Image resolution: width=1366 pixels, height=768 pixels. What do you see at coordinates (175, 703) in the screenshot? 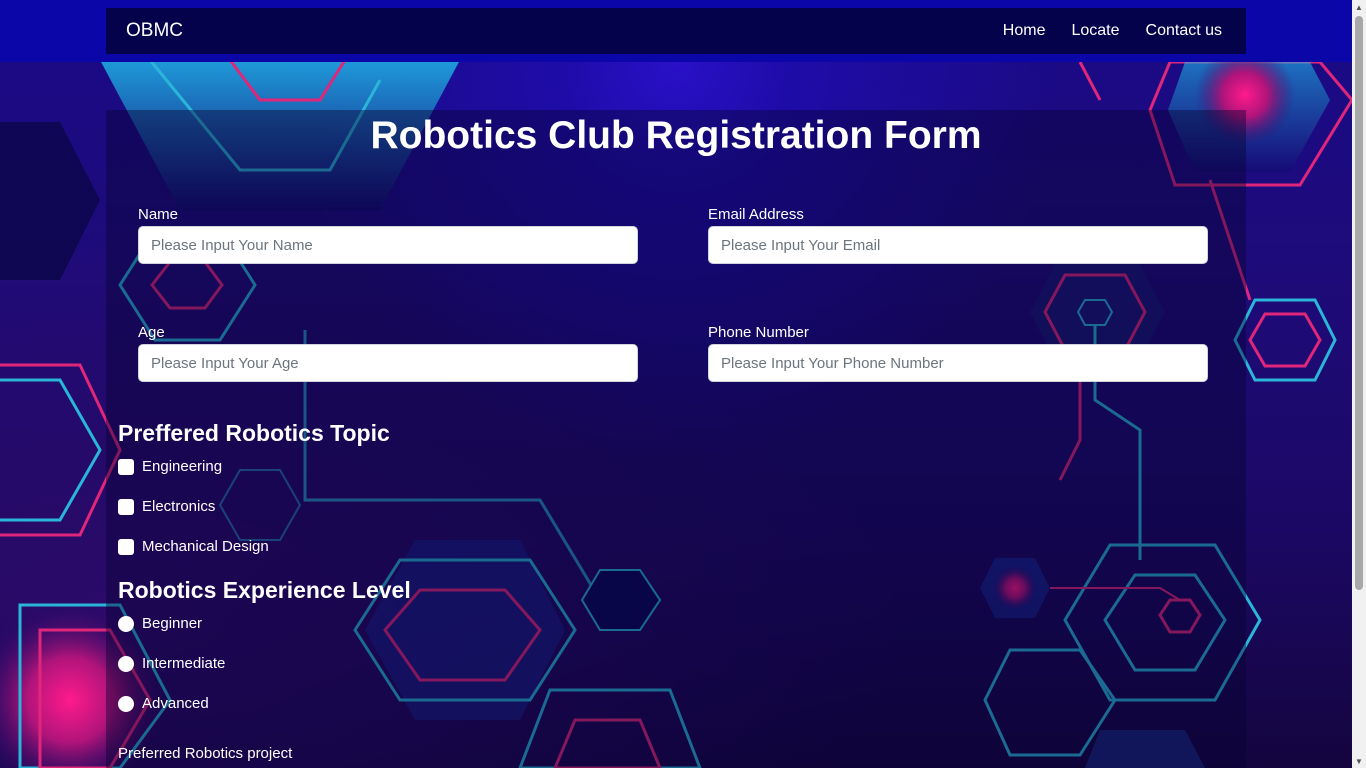
I see `advanced-label: Advanced` at bounding box center [175, 703].